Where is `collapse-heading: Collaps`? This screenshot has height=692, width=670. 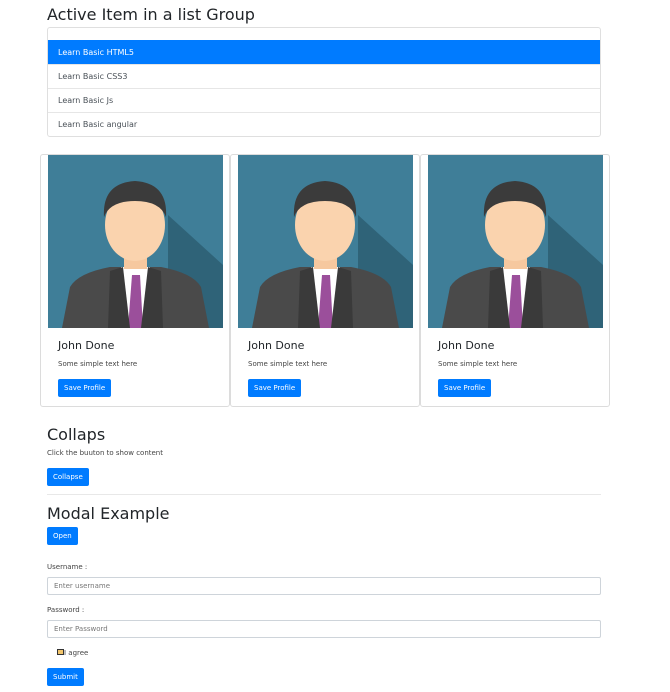 collapse-heading: Collaps is located at coordinates (76, 434).